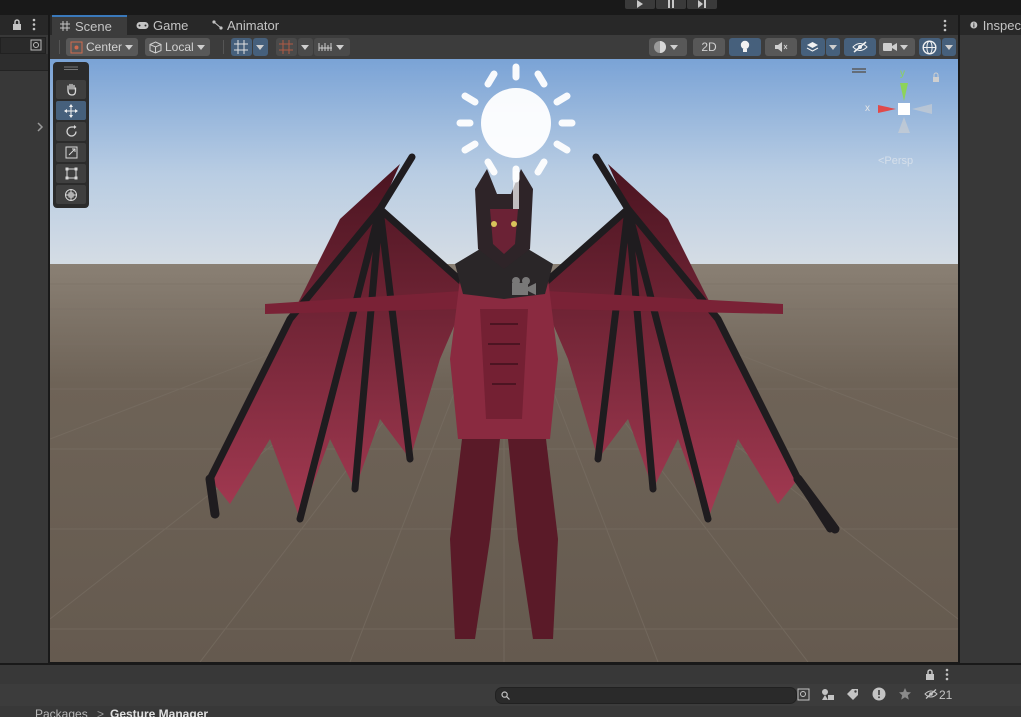 The image size is (1021, 717). I want to click on effects-toggle, so click(813, 47).